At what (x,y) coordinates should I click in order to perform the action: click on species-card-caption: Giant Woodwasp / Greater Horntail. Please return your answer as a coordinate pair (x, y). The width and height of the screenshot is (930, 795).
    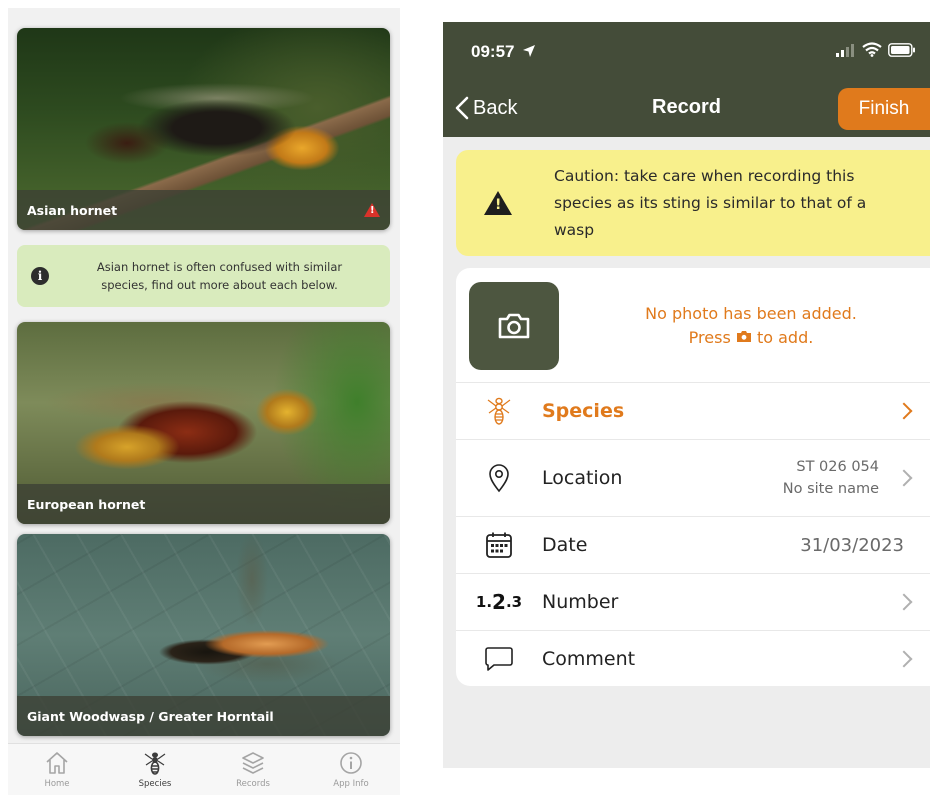
    Looking at the image, I should click on (203, 716).